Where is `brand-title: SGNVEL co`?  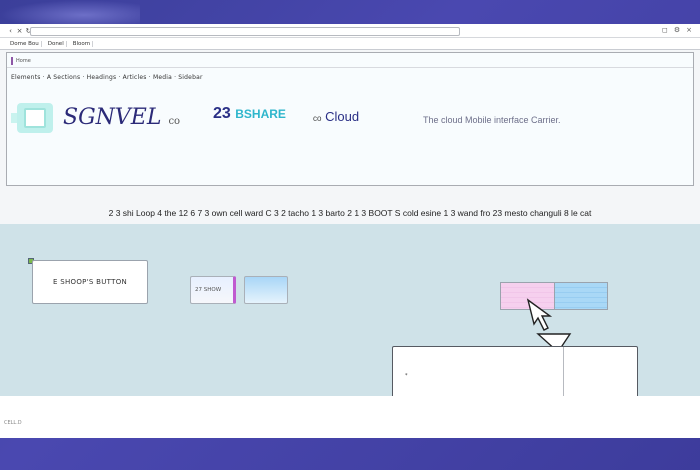
brand-title: SGNVEL co is located at coordinates (121, 117).